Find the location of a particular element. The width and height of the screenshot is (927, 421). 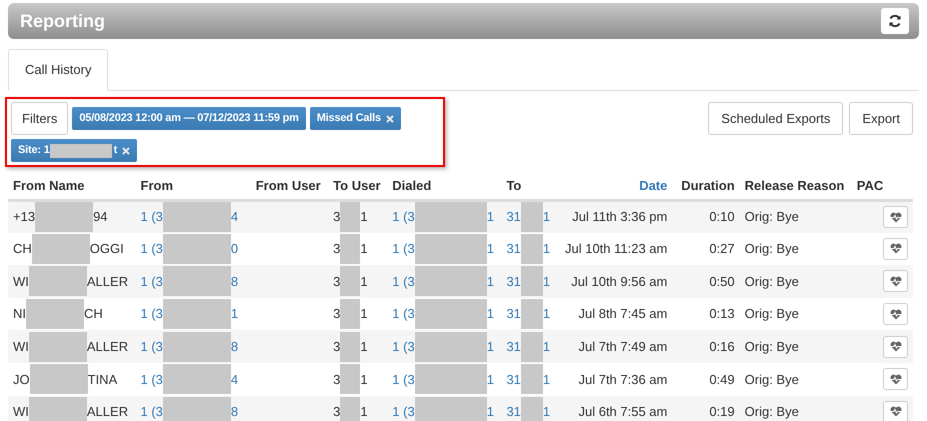

column-header: Release Reason is located at coordinates (796, 186).